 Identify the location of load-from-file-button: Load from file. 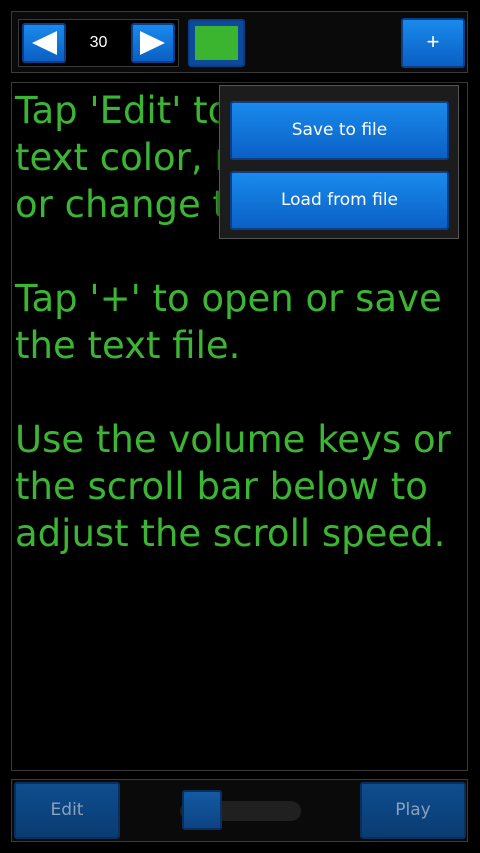
(339, 200).